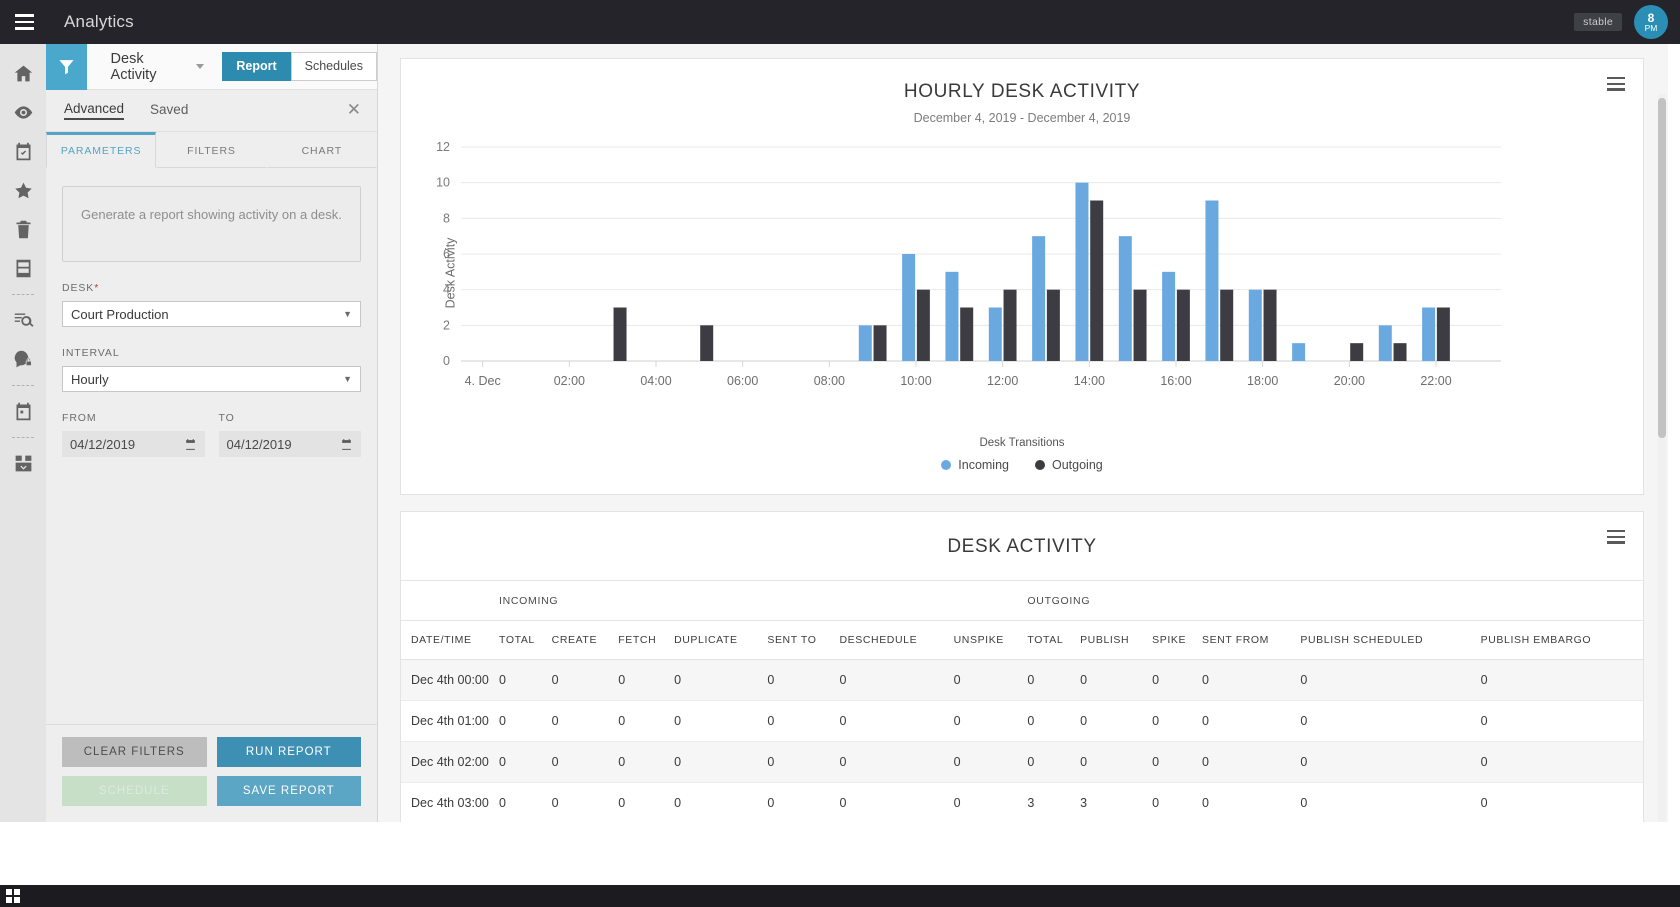 The image size is (1680, 907). What do you see at coordinates (450, 640) in the screenshot?
I see `table-column-header: DATE/TIME` at bounding box center [450, 640].